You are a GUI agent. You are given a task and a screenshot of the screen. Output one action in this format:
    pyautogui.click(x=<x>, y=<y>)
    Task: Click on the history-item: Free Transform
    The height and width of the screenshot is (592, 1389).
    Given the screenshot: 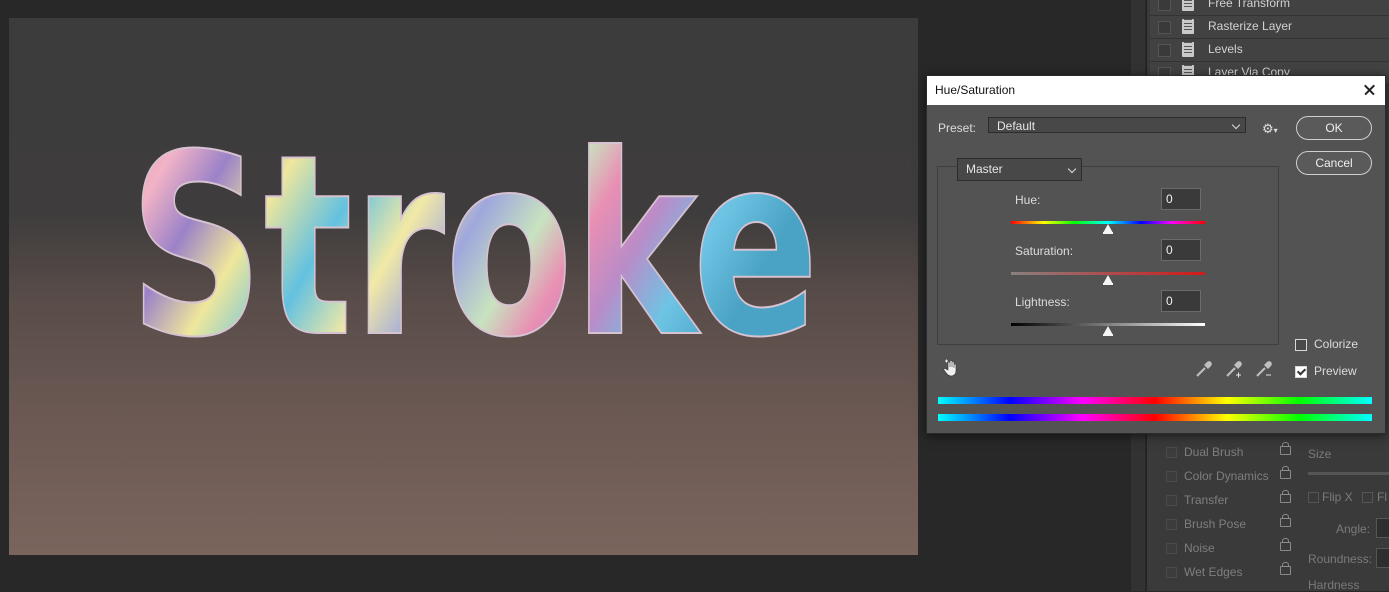 What is the action you would take?
    pyautogui.click(x=1269, y=8)
    